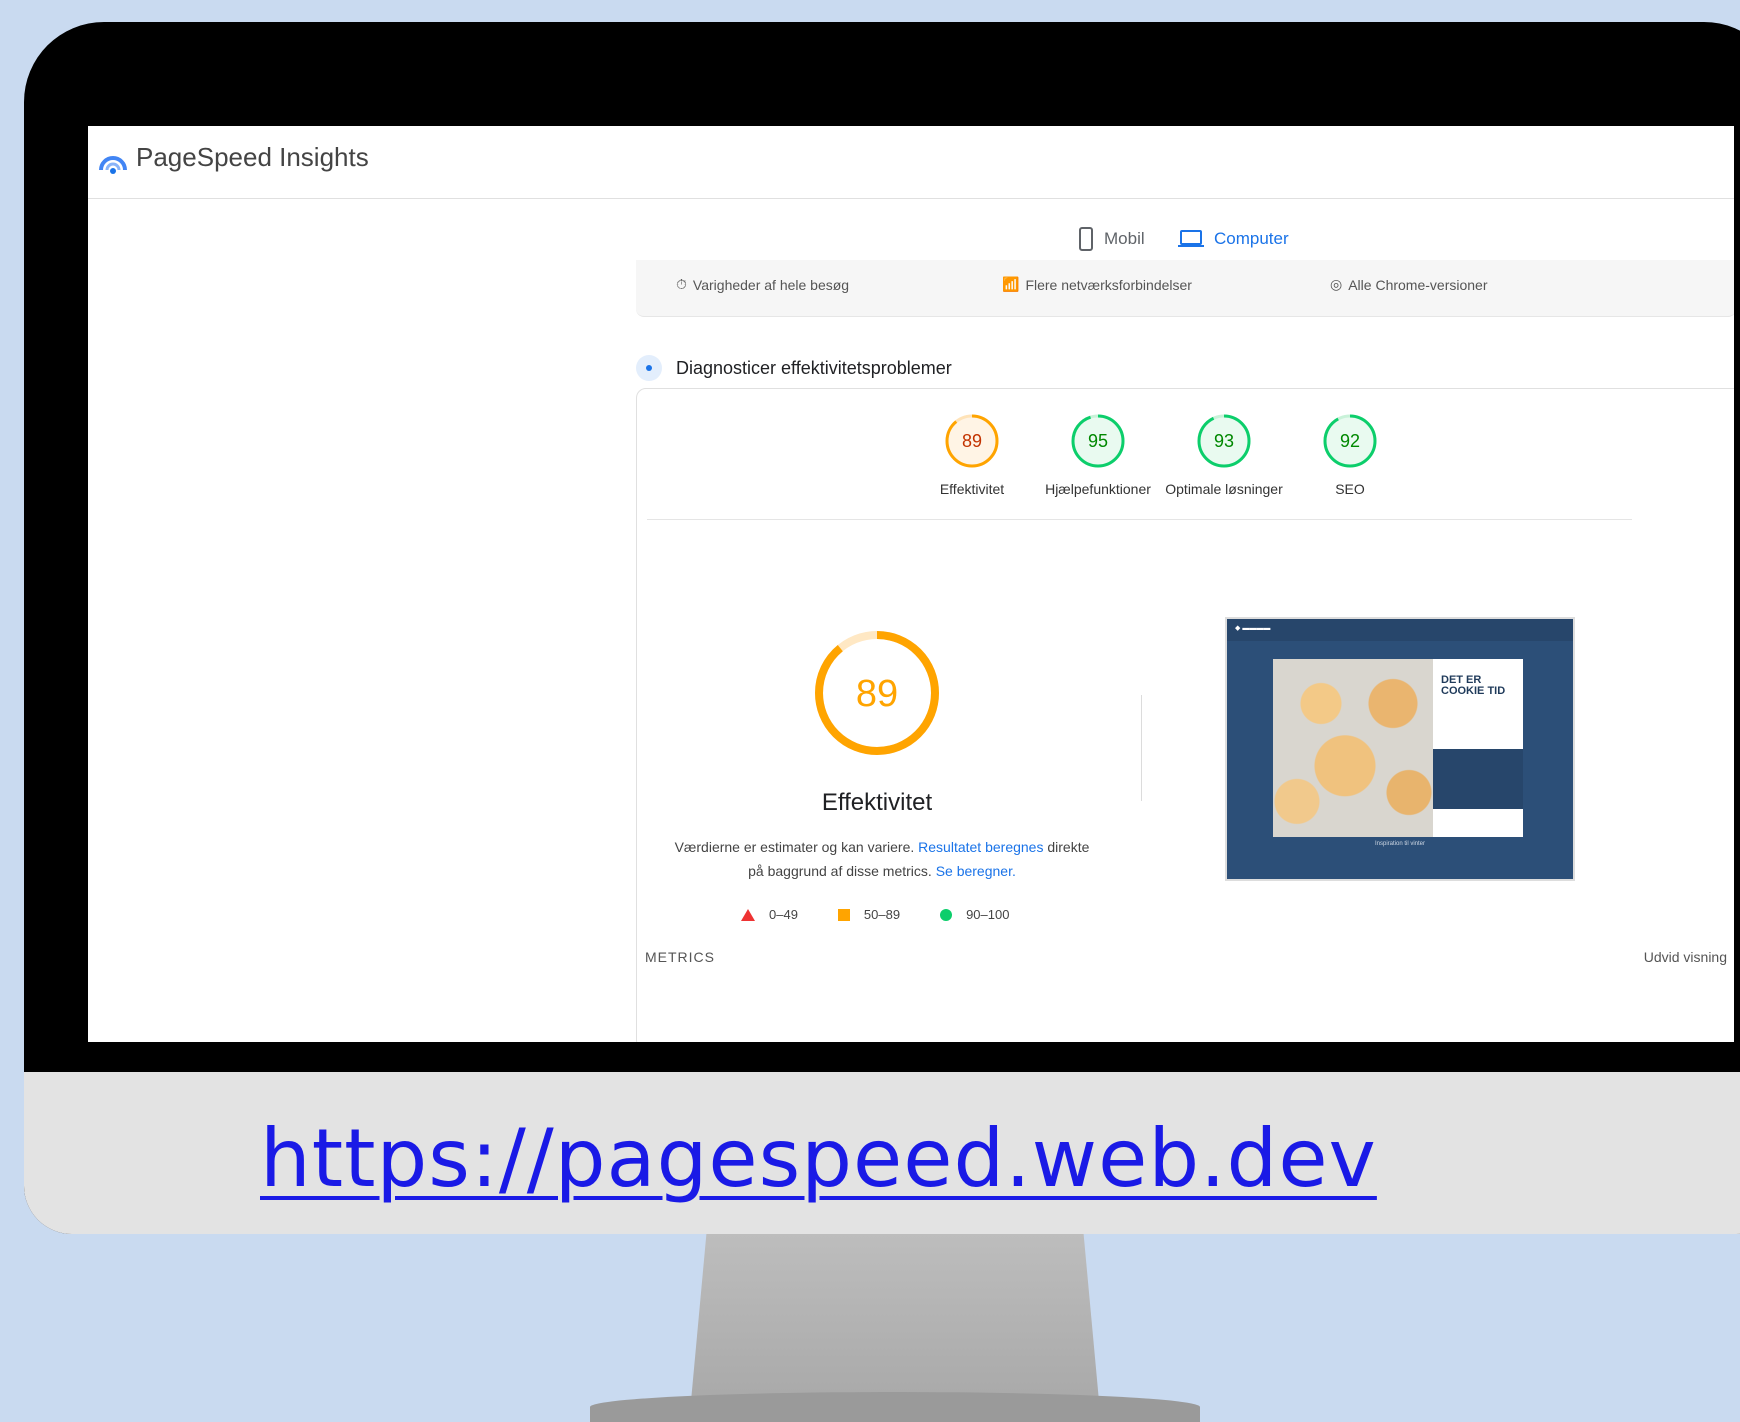 This screenshot has height=1422, width=1740. I want to click on diagnose-title: Diagnosticer effektivitetsproblemer, so click(814, 367).